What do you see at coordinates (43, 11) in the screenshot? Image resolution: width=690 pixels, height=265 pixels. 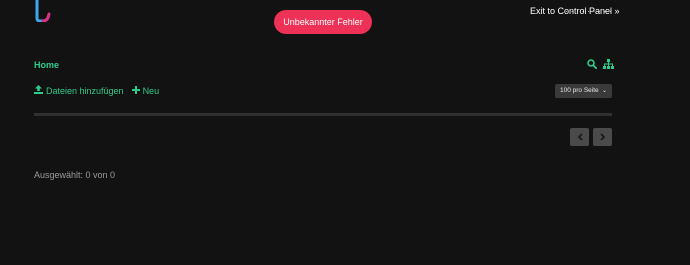 I see `app-logo` at bounding box center [43, 11].